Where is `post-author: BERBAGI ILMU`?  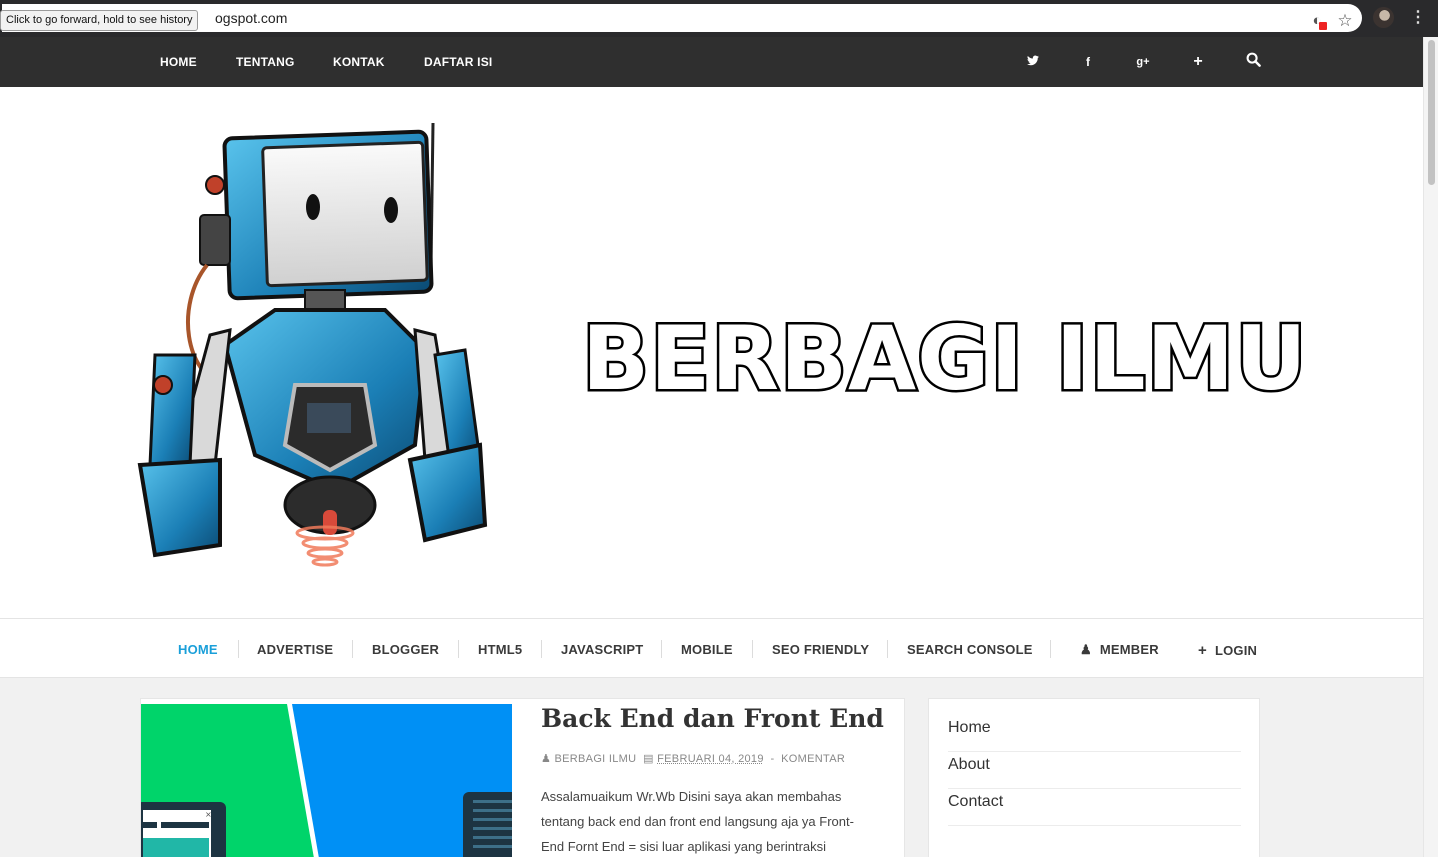 post-author: BERBAGI ILMU is located at coordinates (596, 759).